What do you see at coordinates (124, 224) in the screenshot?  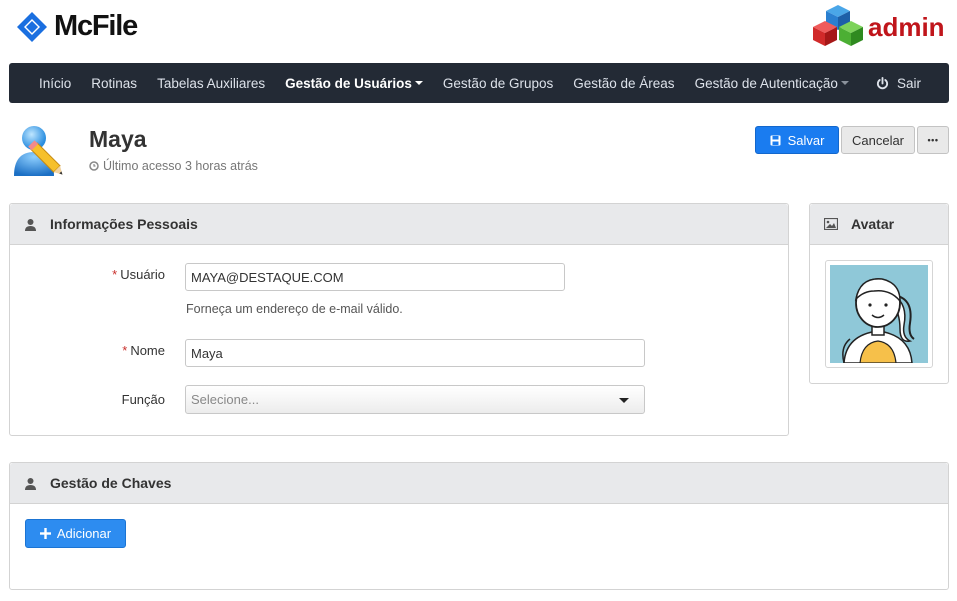 I see `panel-title: Informações Pessoais` at bounding box center [124, 224].